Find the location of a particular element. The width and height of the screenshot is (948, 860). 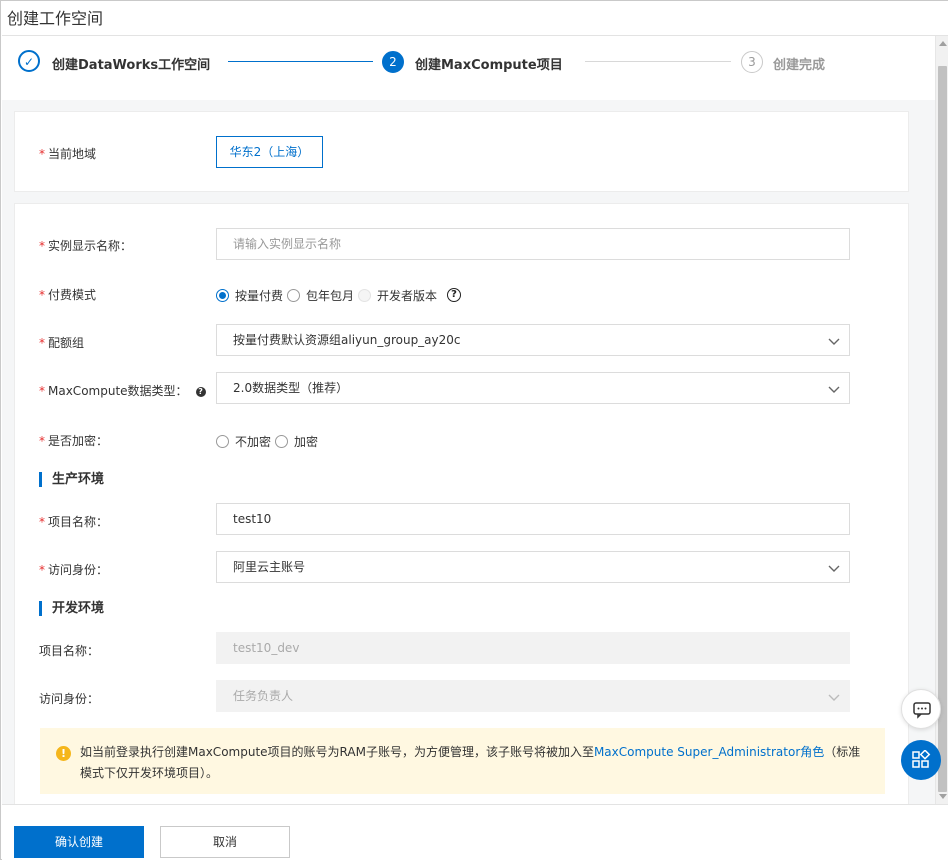

vertical-scrollbar is located at coordinates (941, 420).